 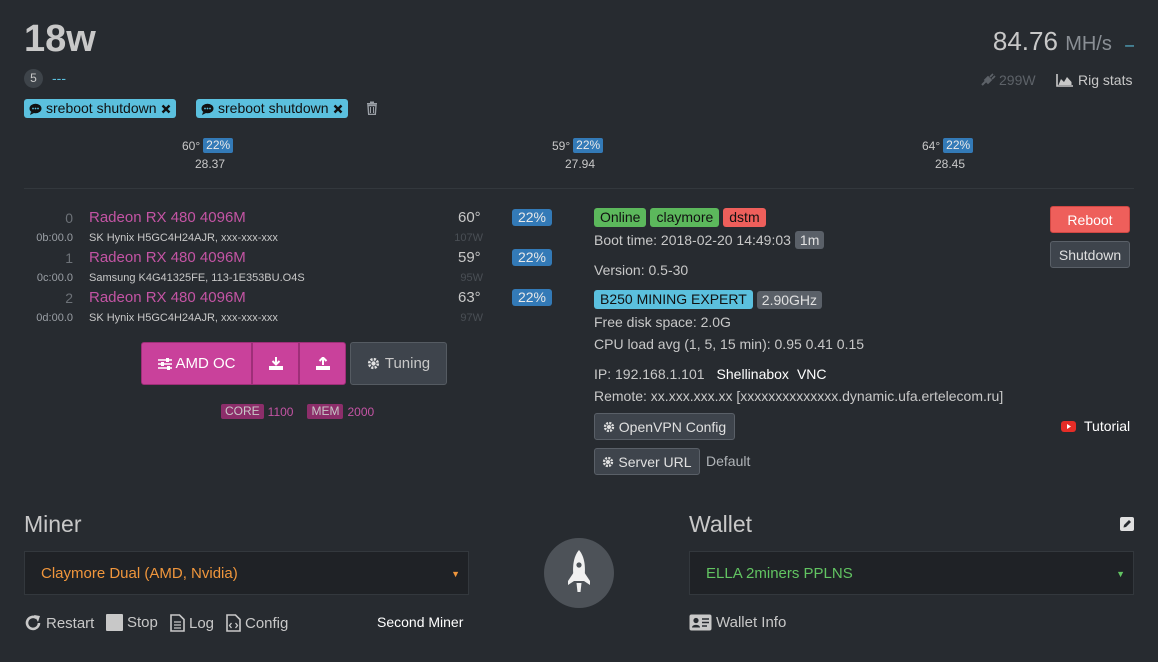 I want to click on gpu-temp: 64°, so click(x=931, y=145).